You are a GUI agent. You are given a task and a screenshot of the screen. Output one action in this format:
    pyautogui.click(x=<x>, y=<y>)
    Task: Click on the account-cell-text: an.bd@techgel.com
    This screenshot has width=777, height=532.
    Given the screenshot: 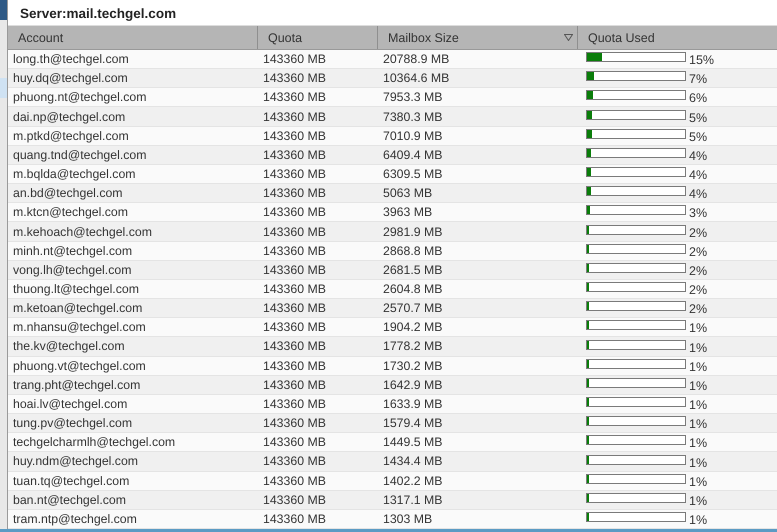 What is the action you would take?
    pyautogui.click(x=68, y=193)
    